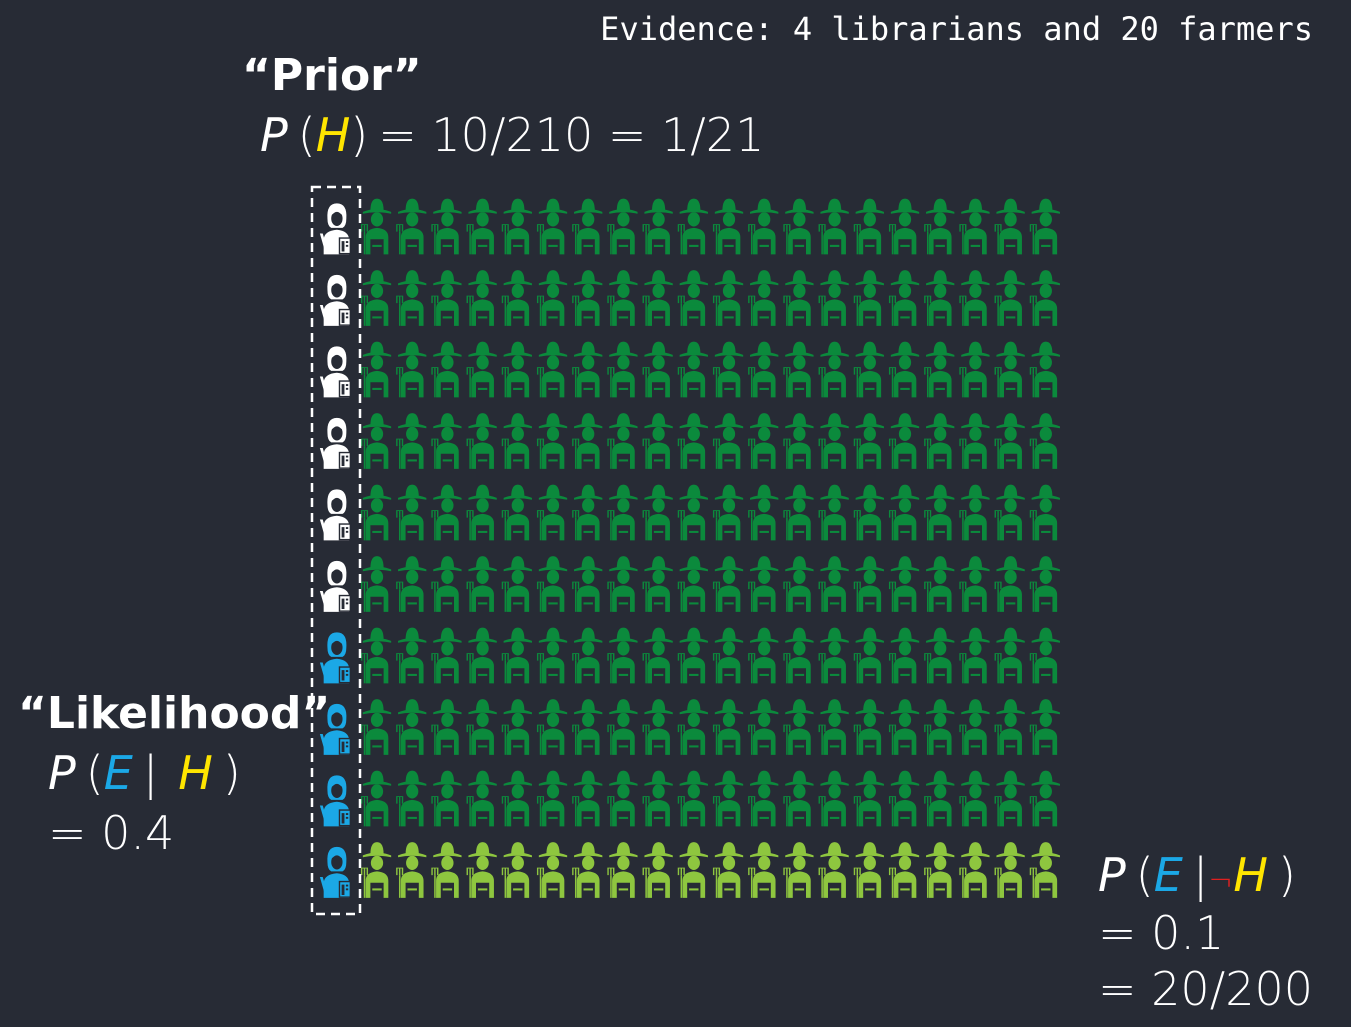  Describe the element at coordinates (1161, 933) in the screenshot. I see `likelihood-not-value-1: = 0.1` at that location.